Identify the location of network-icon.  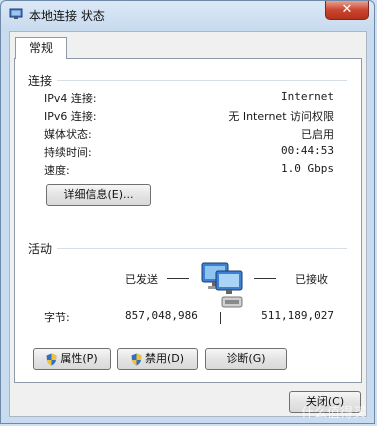
(16, 13).